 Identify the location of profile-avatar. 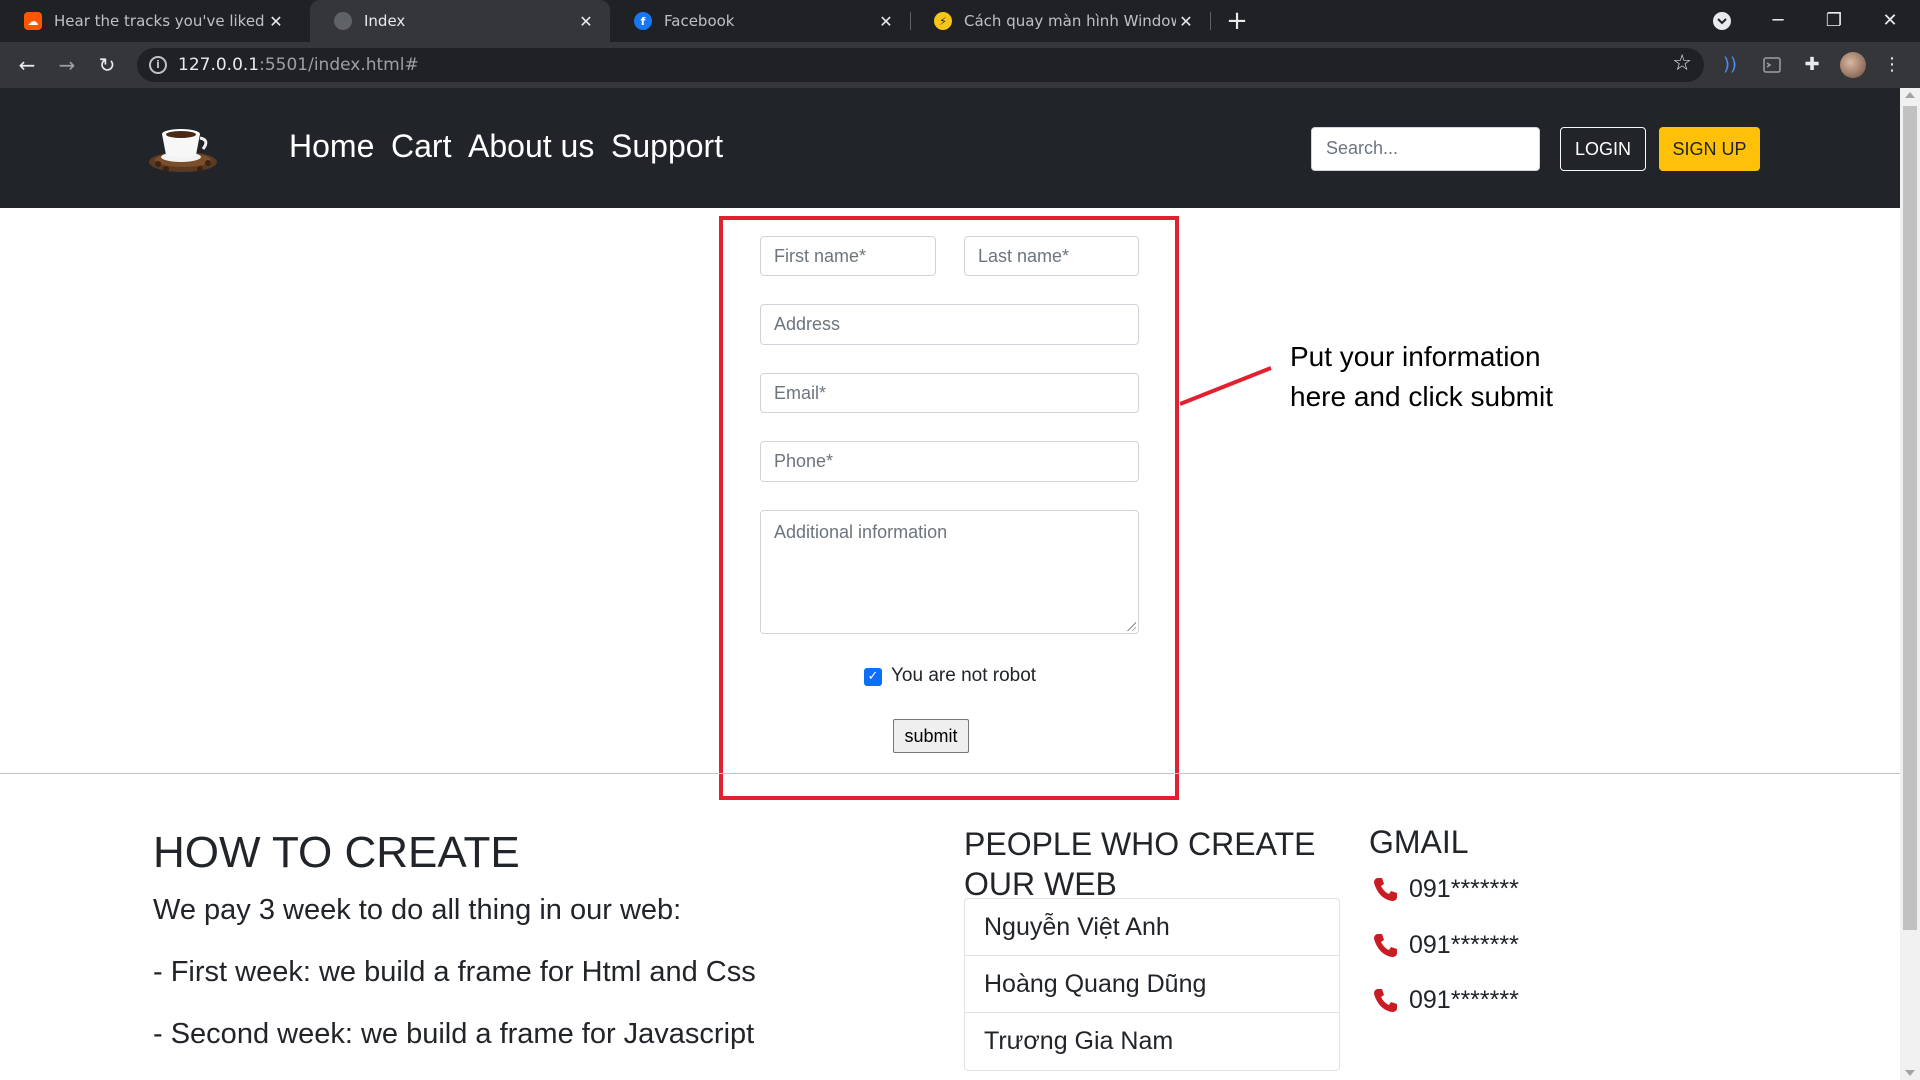
(1853, 65).